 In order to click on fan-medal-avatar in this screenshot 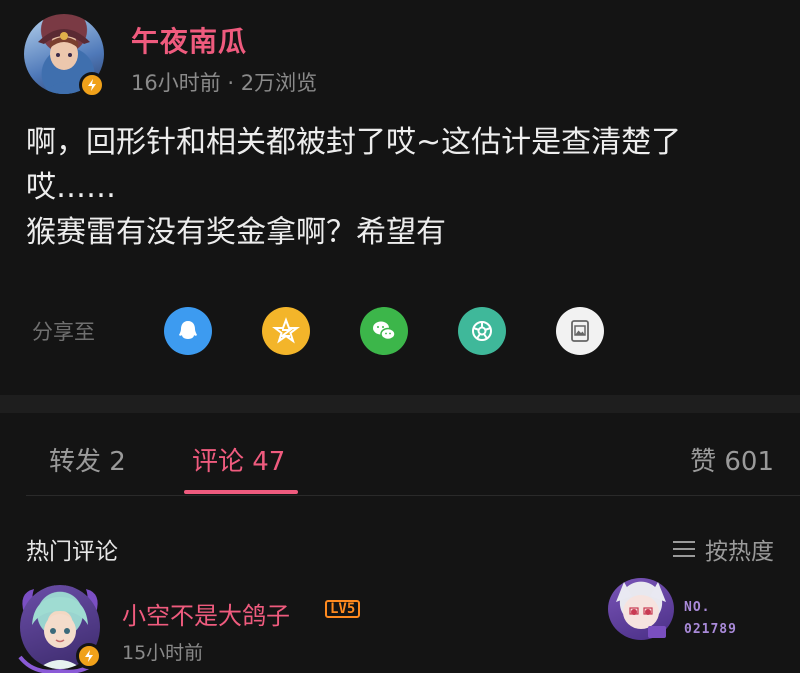, I will do `click(641, 609)`.